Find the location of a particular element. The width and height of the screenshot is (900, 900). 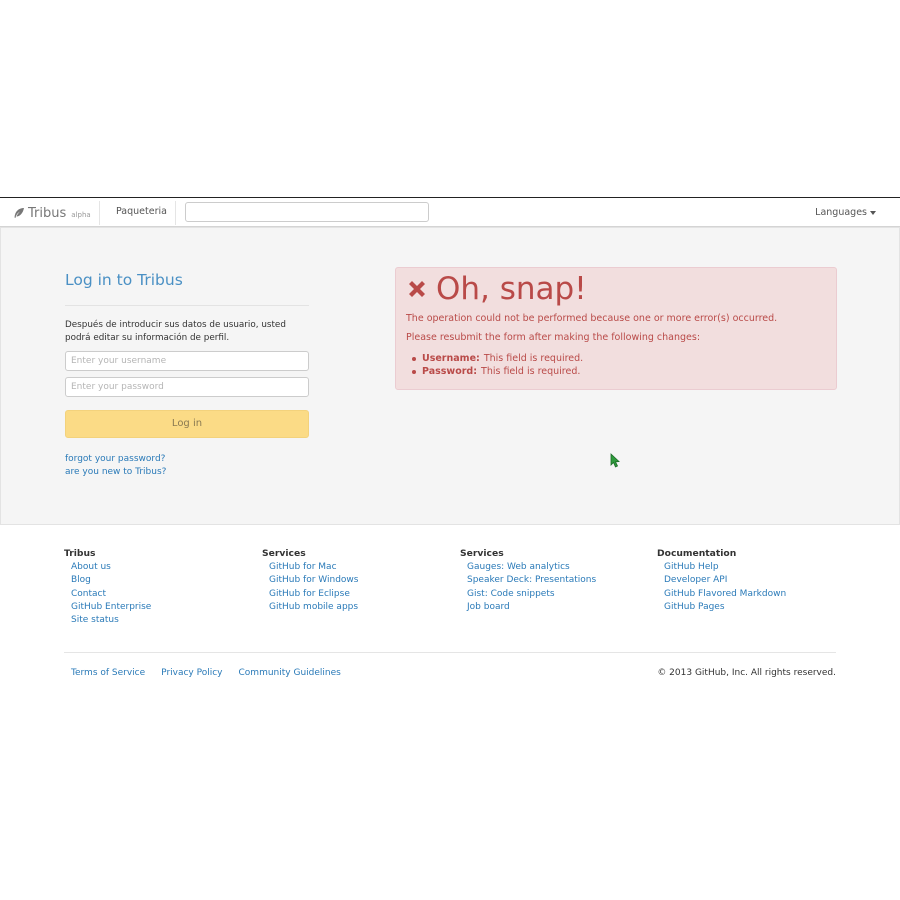

footer-link: Speaker Deck: Presentations is located at coordinates (531, 580).